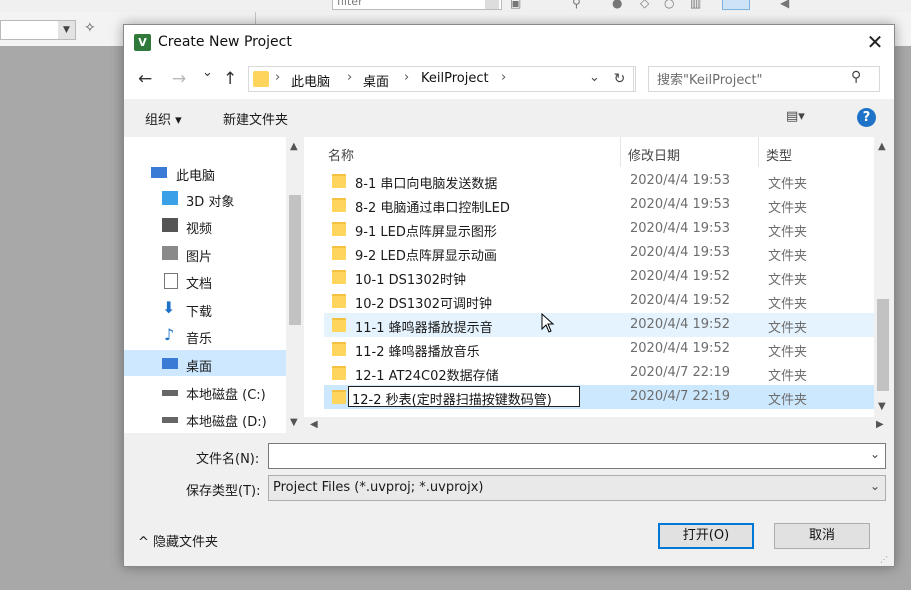 This screenshot has width=911, height=590. Describe the element at coordinates (207, 72) in the screenshot. I see `recent-locations-chevron-icon: ⌄` at that location.